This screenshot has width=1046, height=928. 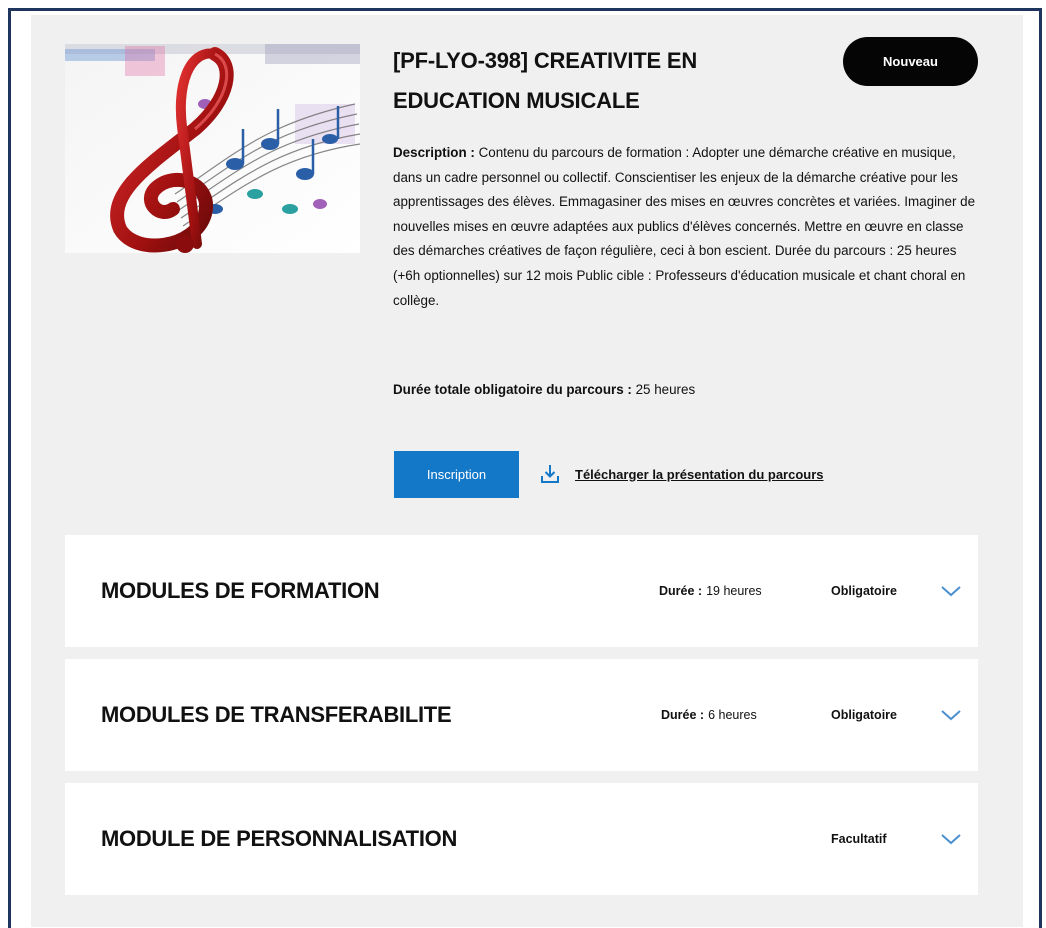 I want to click on total-duration-label: Durée totale obligatoire du parcours :, so click(x=512, y=389).